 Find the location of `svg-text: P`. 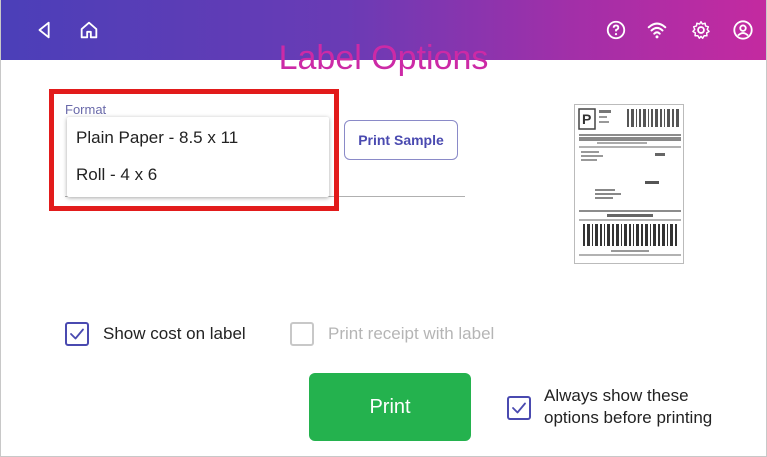

svg-text: P is located at coordinates (586, 119).